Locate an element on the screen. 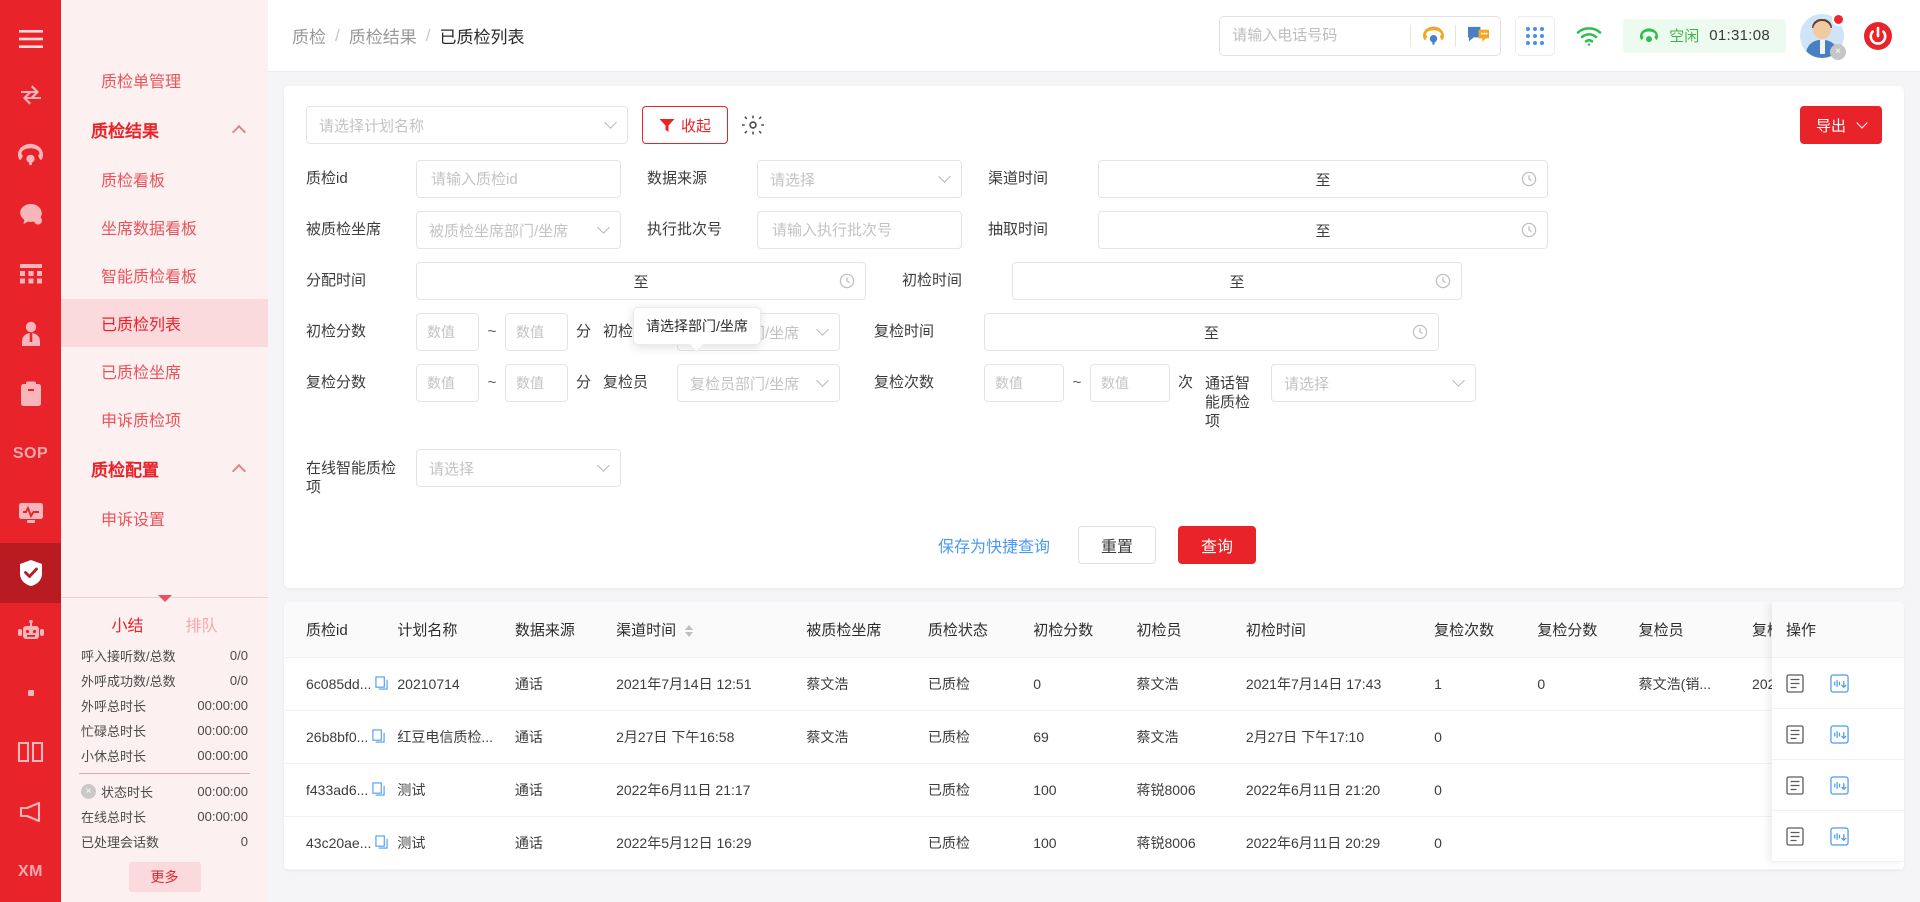  online-ai-qc-select: 请选择 is located at coordinates (518, 468).